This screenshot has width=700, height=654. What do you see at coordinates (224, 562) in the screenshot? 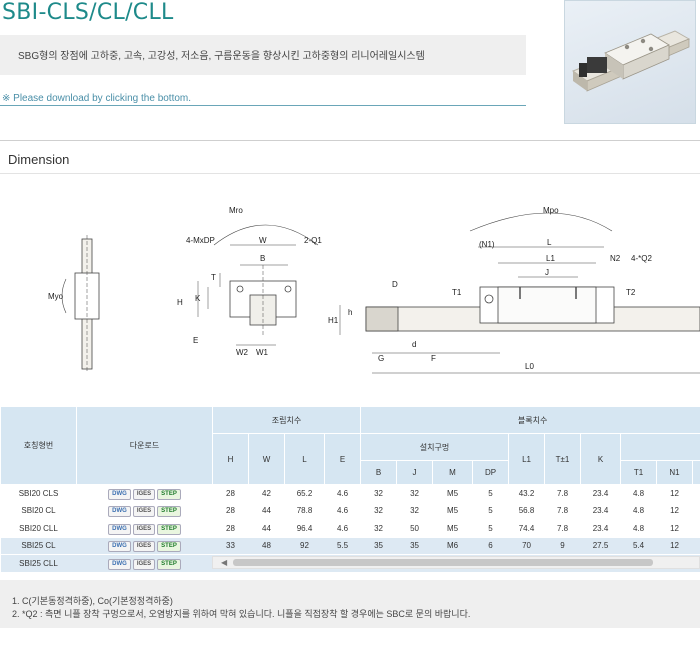
I see `chevron-left-icon: ◀` at bounding box center [224, 562].